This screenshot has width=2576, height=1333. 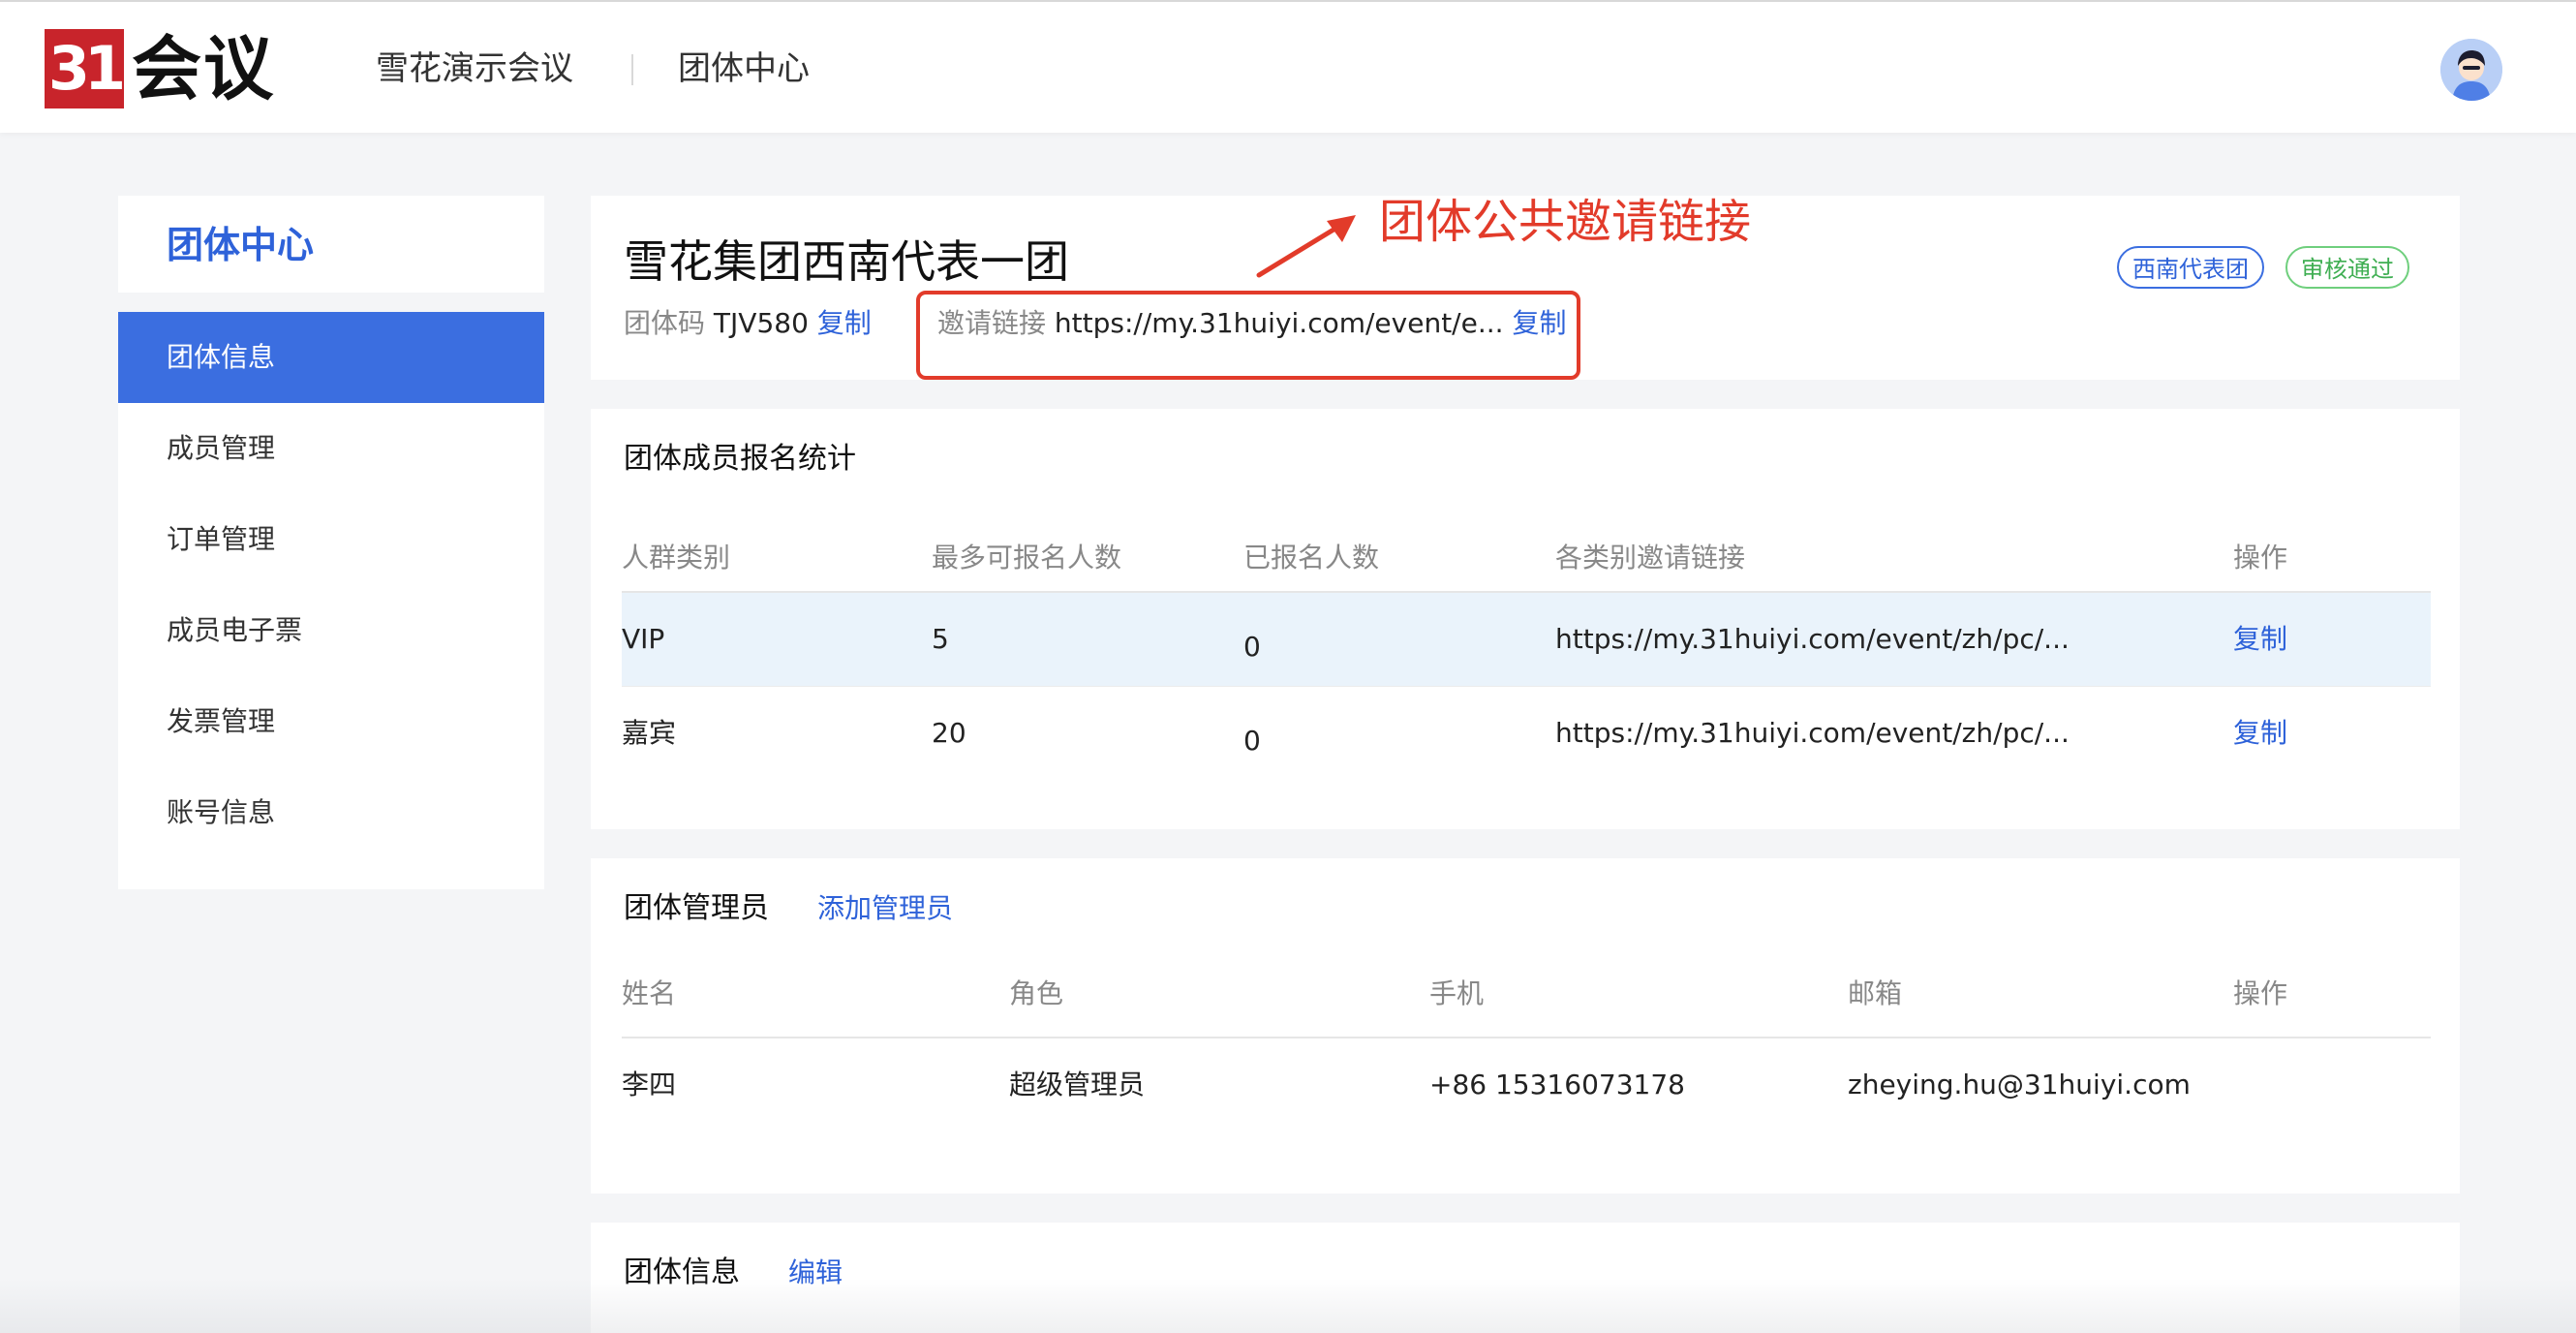 What do you see at coordinates (649, 993) in the screenshot?
I see `column-header: 姓名` at bounding box center [649, 993].